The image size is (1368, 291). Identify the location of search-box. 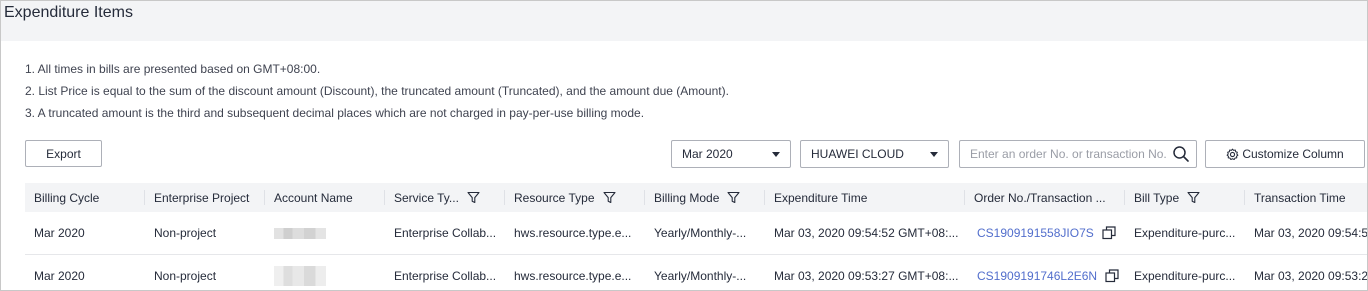
(1078, 154).